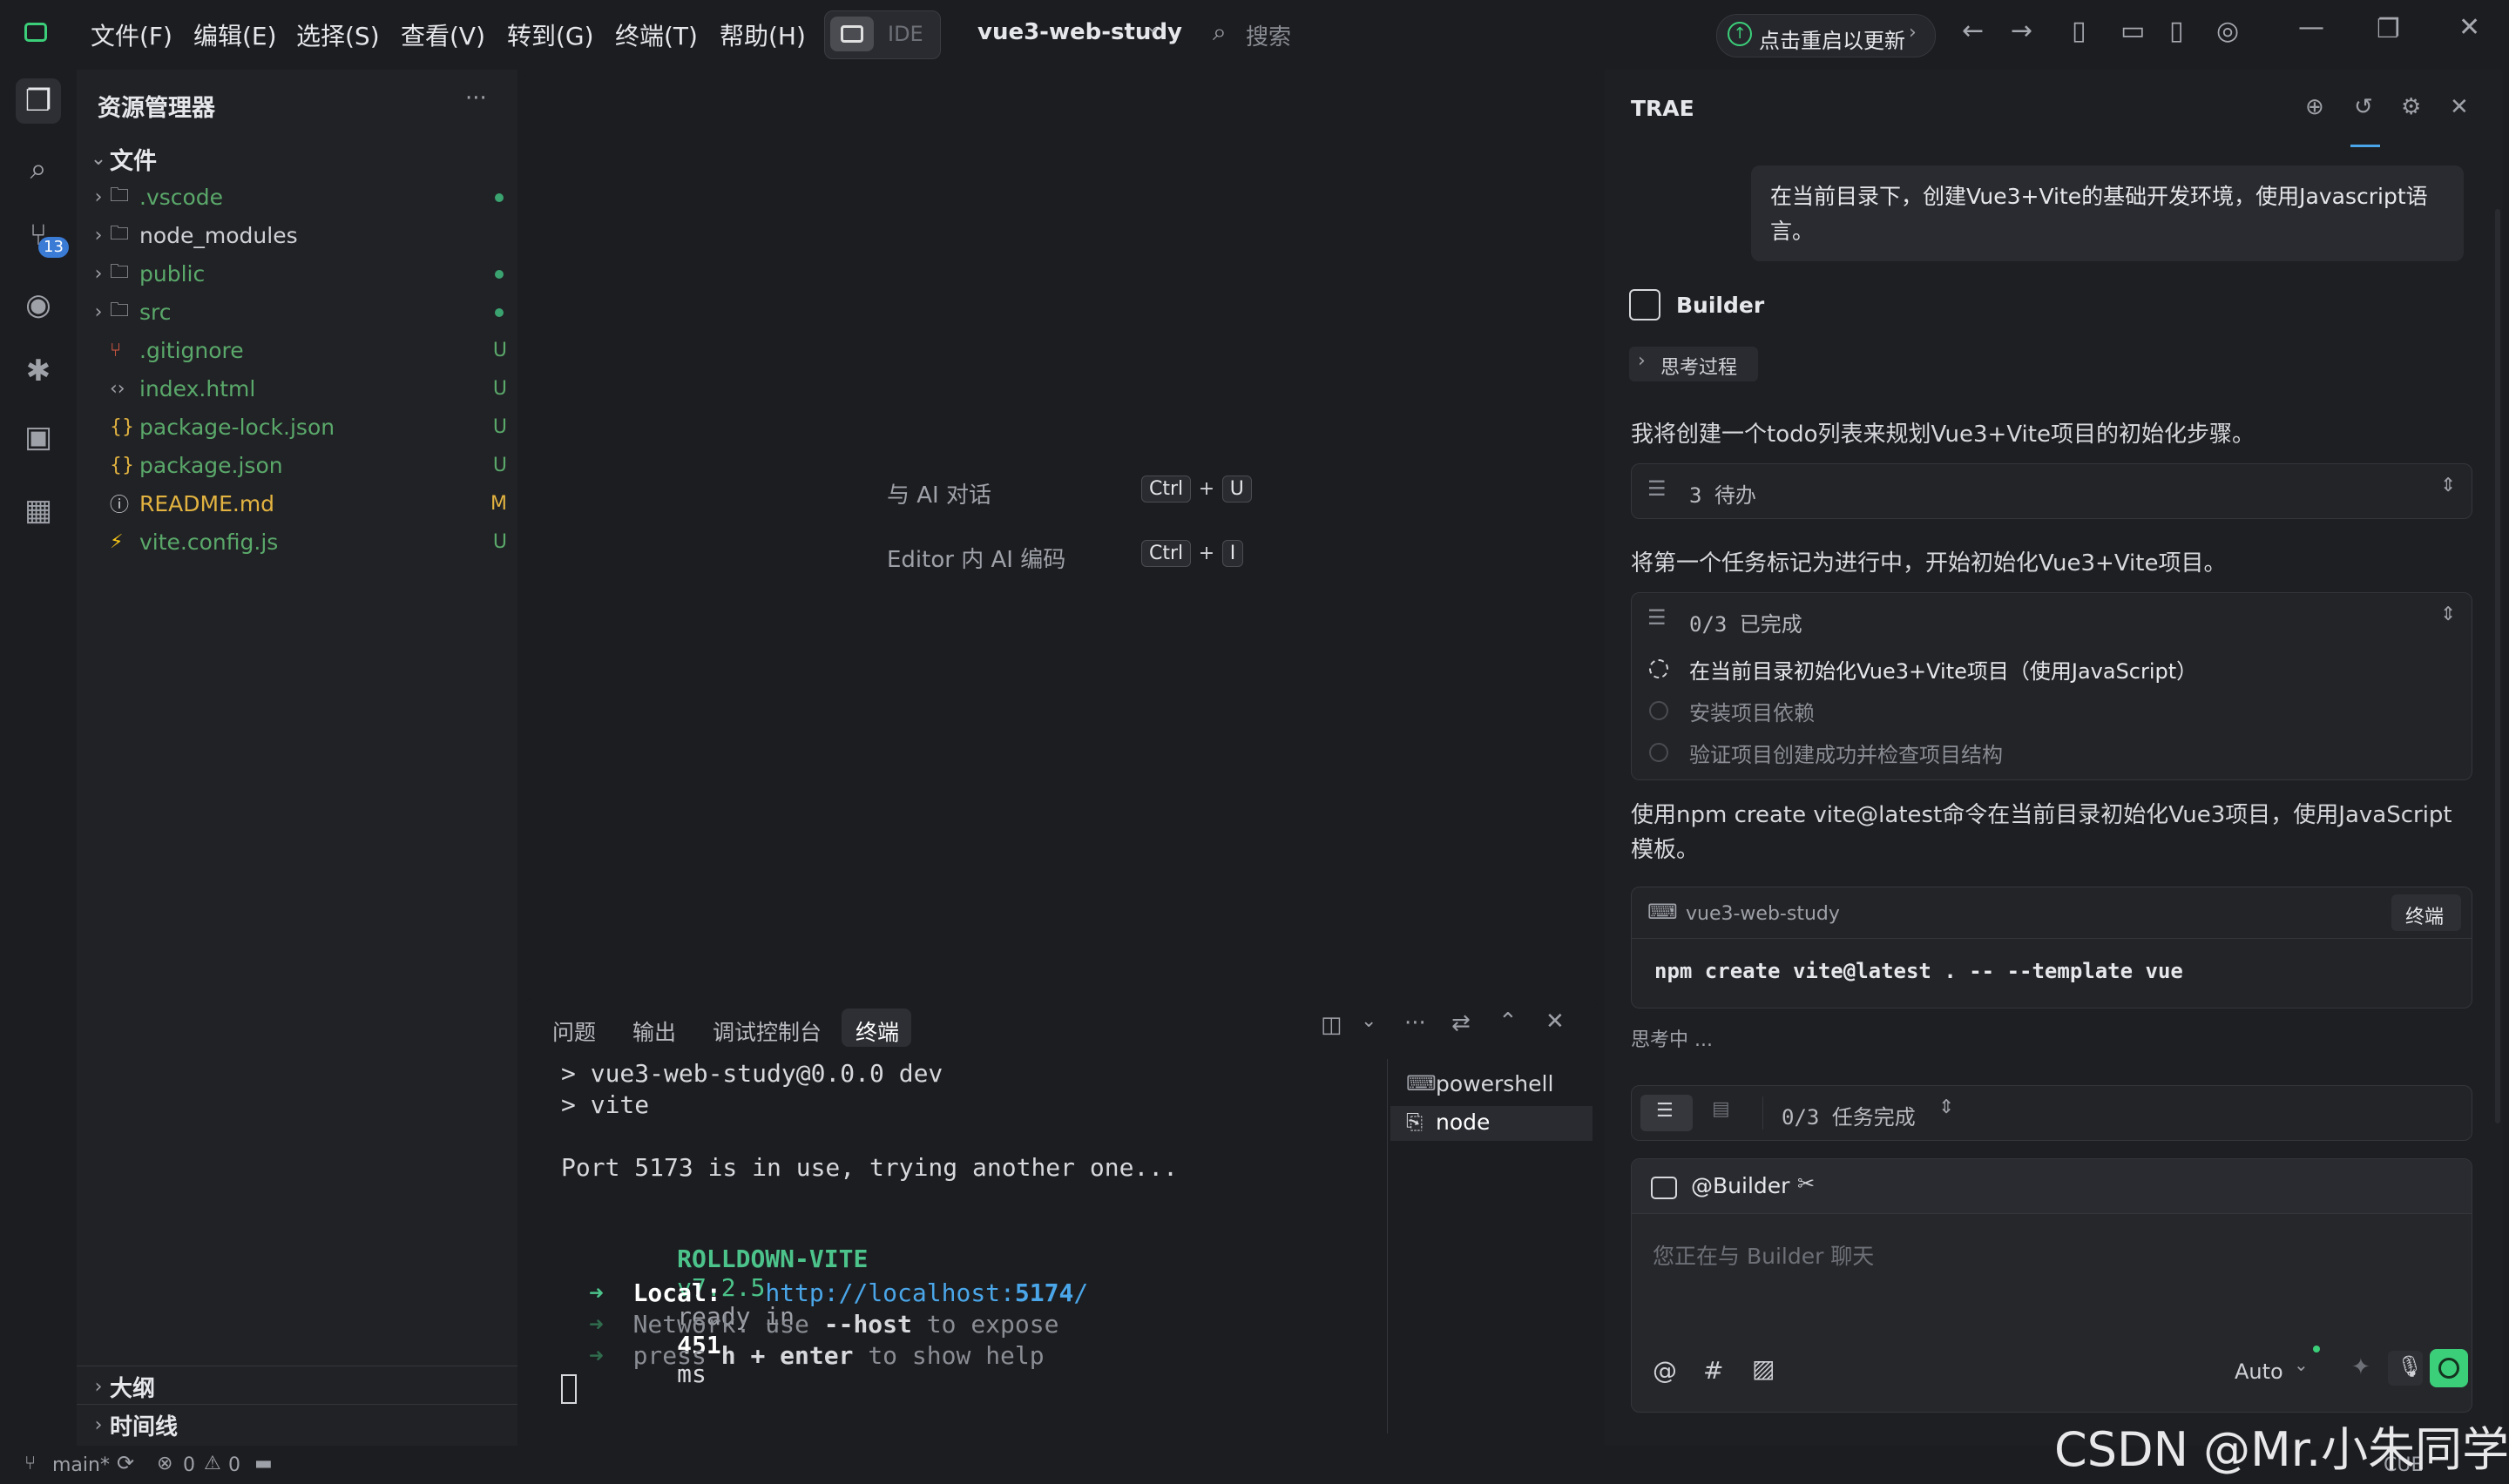 The image size is (2509, 1484). Describe the element at coordinates (307, 1387) in the screenshot. I see `section-outline: › 大纲` at that location.